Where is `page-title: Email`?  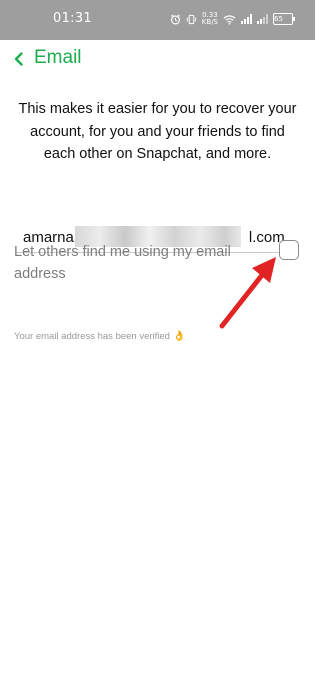
page-title: Email is located at coordinates (58, 57).